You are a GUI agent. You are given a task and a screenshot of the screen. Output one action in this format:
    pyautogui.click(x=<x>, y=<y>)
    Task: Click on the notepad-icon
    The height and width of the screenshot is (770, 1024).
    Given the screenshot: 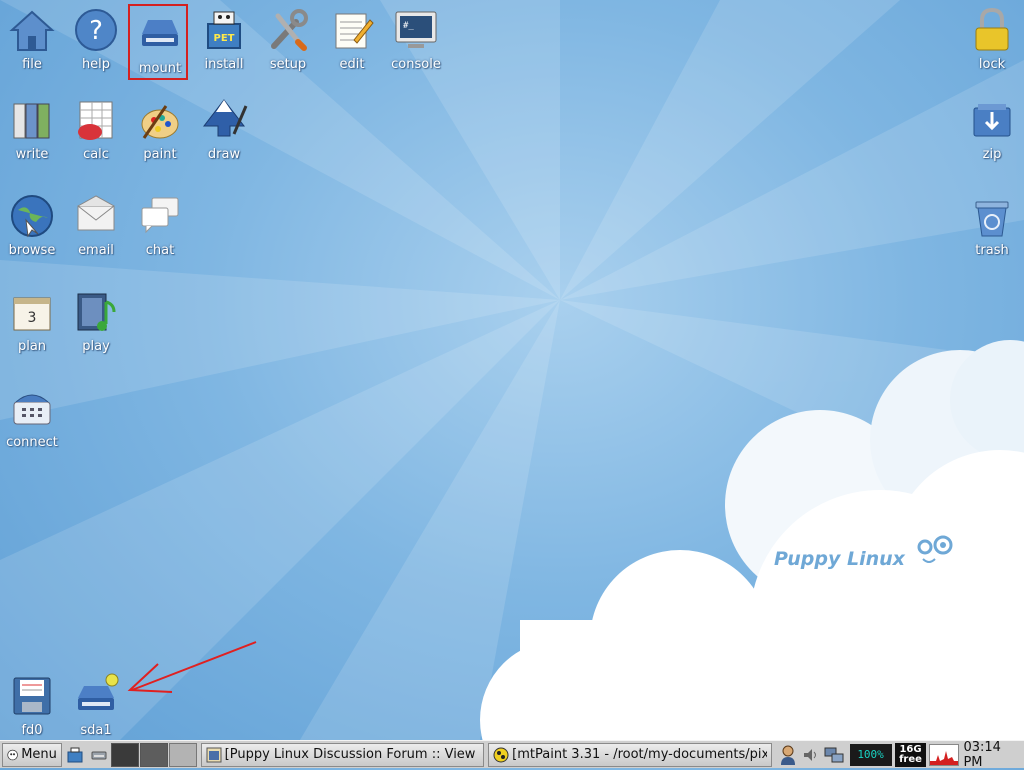 What is the action you would take?
    pyautogui.click(x=352, y=30)
    